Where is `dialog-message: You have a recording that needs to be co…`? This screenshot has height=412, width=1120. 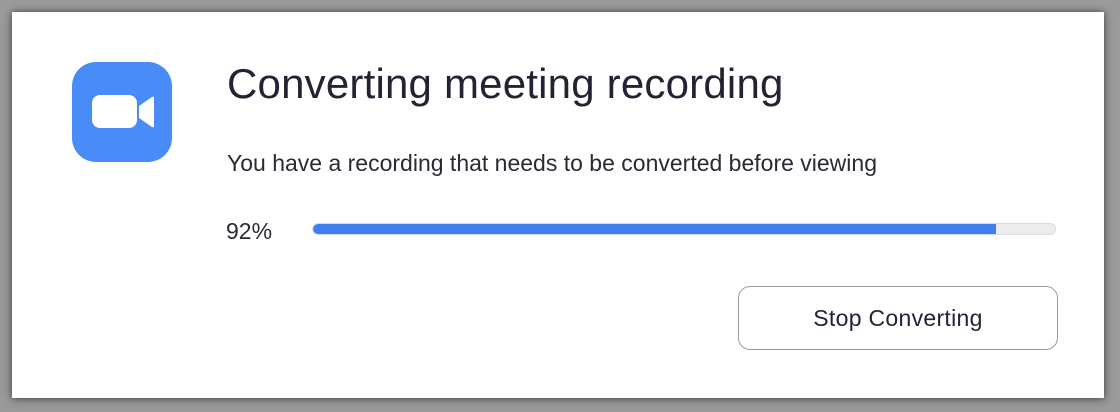 dialog-message: You have a recording that needs to be co… is located at coordinates (552, 163).